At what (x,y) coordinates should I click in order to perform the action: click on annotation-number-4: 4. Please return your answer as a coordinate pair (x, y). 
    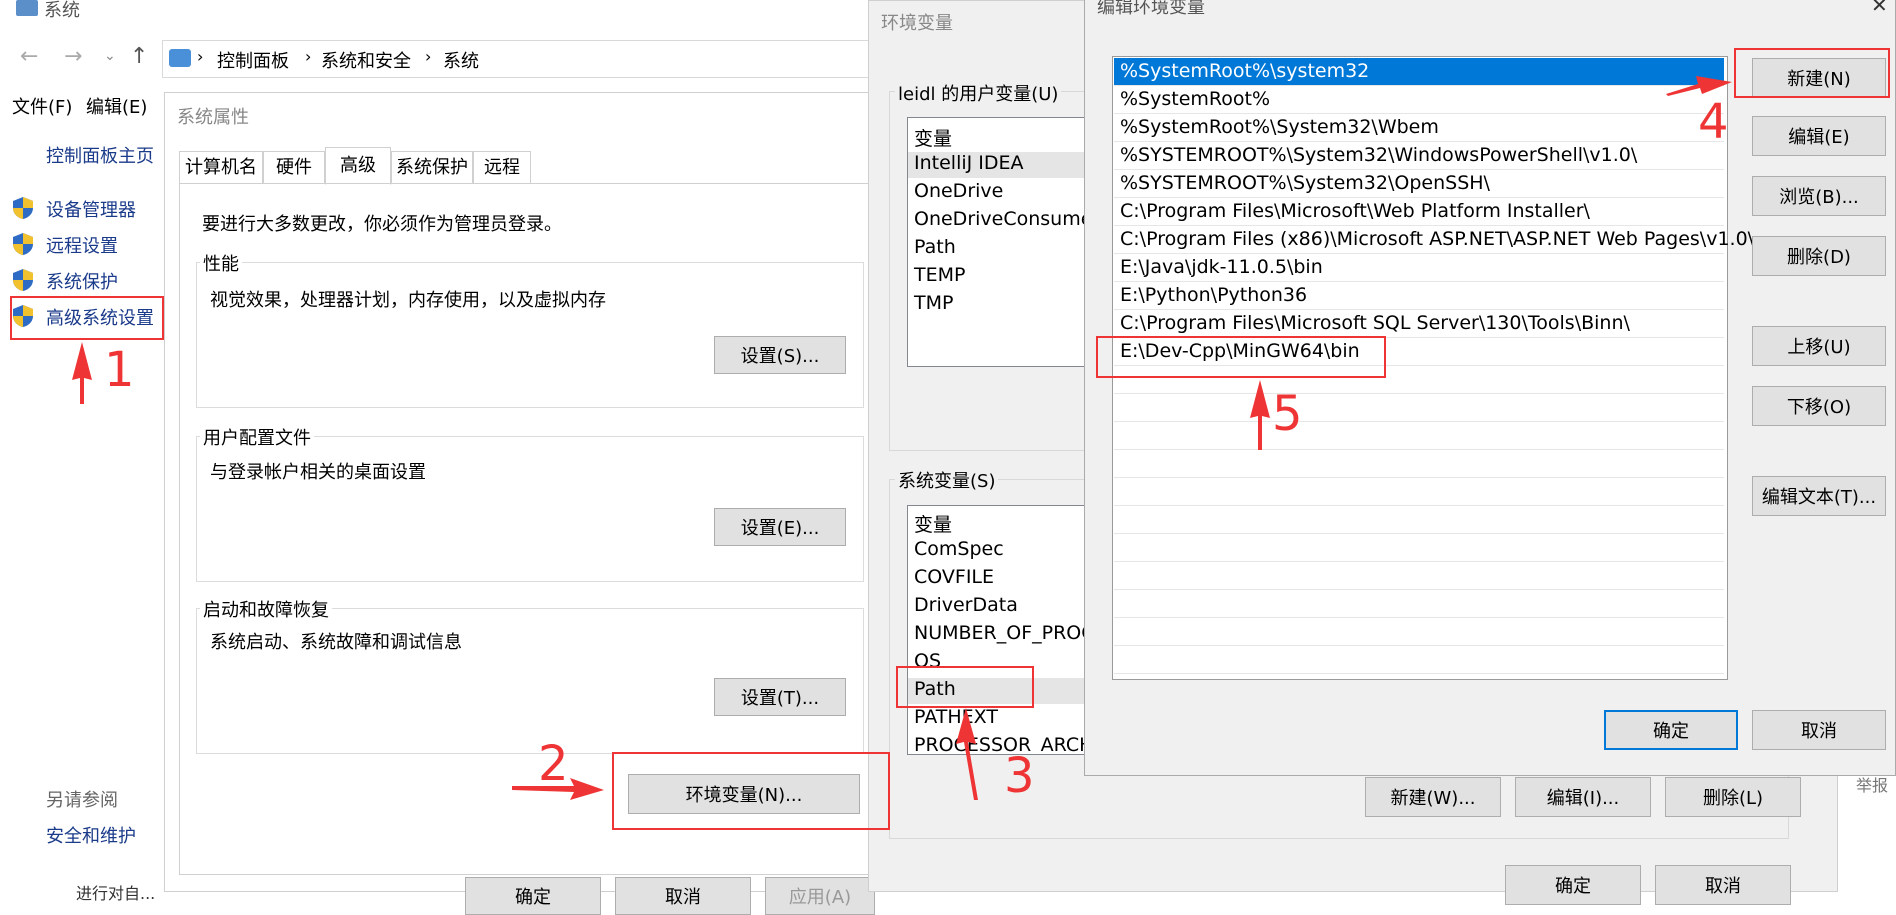
    Looking at the image, I should click on (1713, 122).